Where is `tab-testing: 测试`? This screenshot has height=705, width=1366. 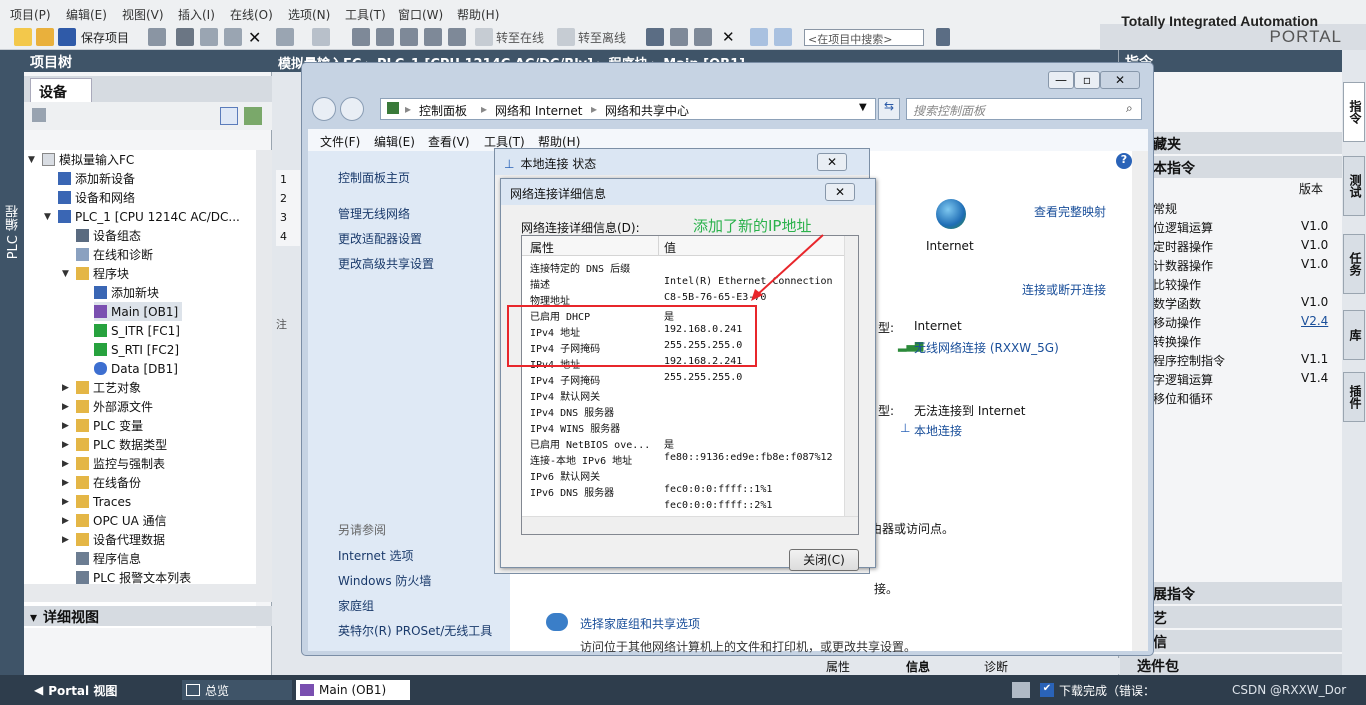 tab-testing: 测试 is located at coordinates (1354, 186).